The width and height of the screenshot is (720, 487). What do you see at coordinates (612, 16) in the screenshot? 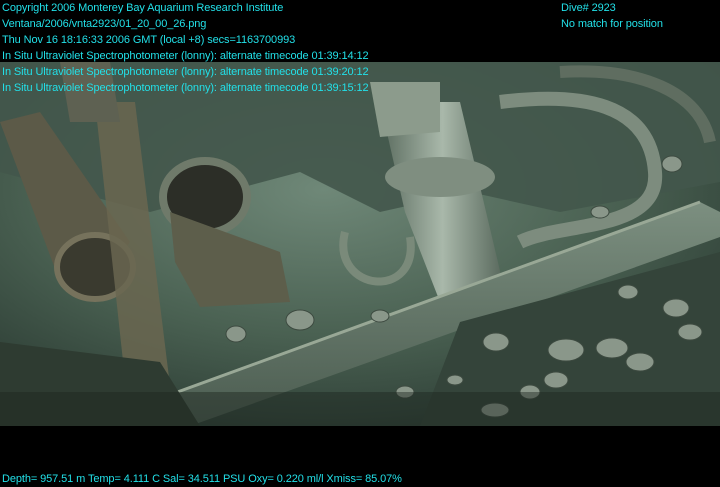
I see `header-info-right: Dive# 2923 No match for position` at bounding box center [612, 16].